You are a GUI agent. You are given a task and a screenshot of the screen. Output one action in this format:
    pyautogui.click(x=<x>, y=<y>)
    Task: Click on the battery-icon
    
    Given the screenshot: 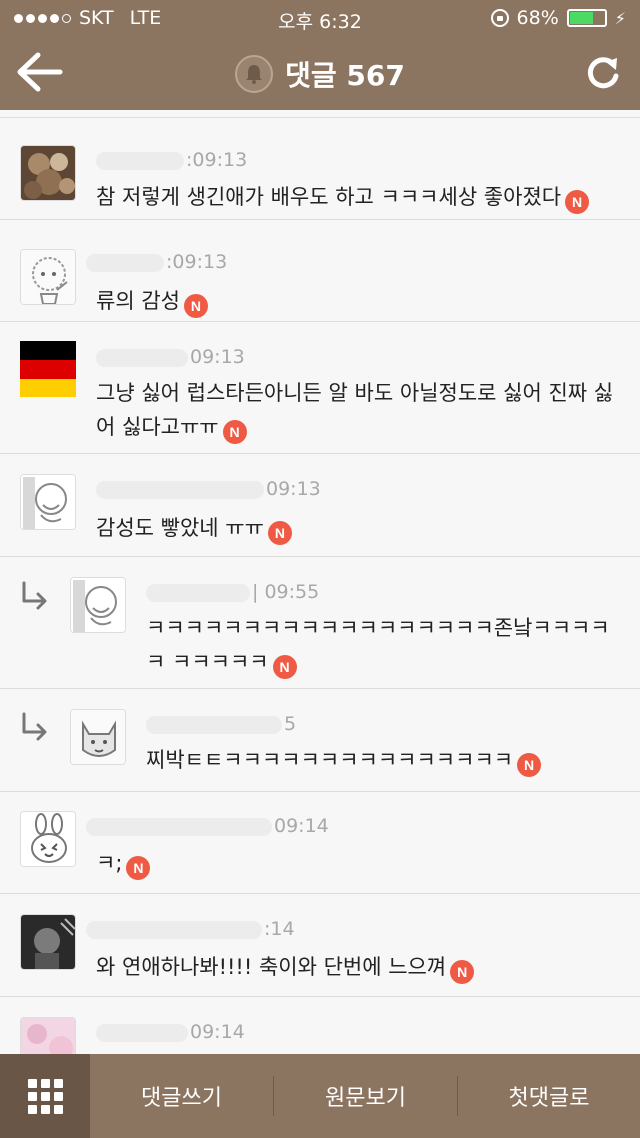 What is the action you would take?
    pyautogui.click(x=586, y=18)
    